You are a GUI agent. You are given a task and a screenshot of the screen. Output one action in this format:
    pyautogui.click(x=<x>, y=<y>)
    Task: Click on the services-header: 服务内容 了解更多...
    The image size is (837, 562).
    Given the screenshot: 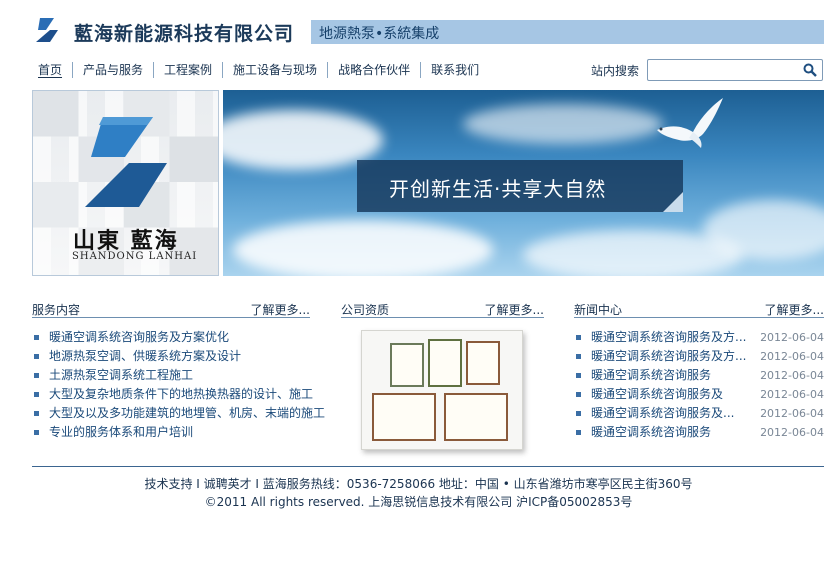 What is the action you would take?
    pyautogui.click(x=171, y=309)
    